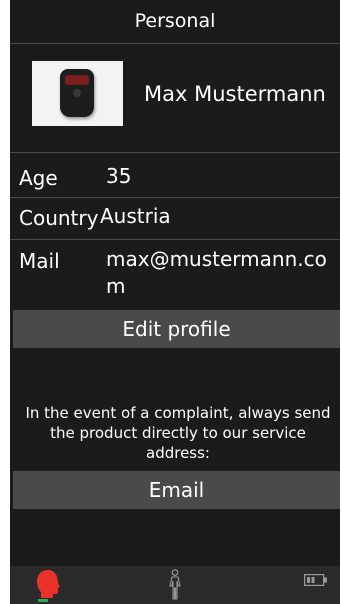  I want to click on tab-battery, so click(285, 585).